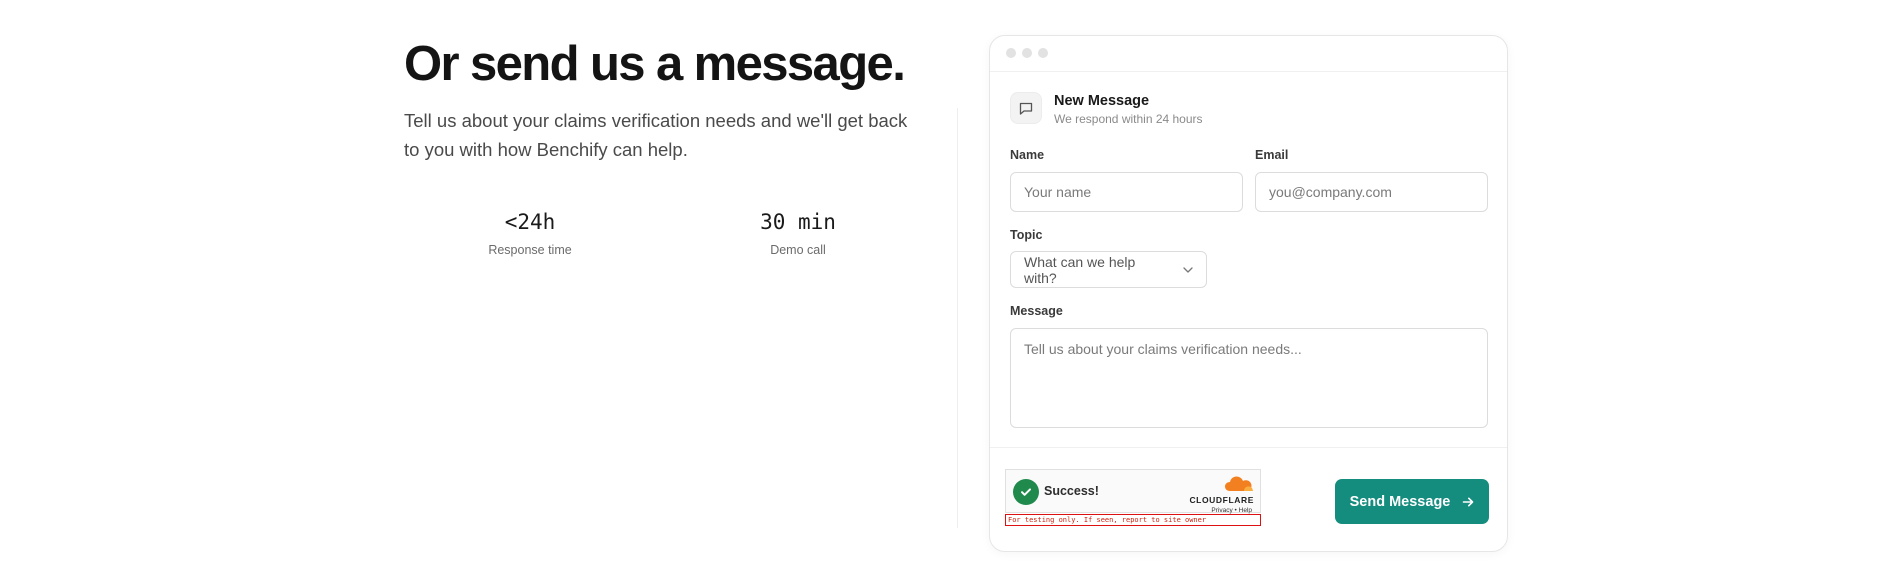 Image resolution: width=1902 pixels, height=586 pixels. Describe the element at coordinates (655, 64) in the screenshot. I see `page-title: Or send us a message.` at that location.